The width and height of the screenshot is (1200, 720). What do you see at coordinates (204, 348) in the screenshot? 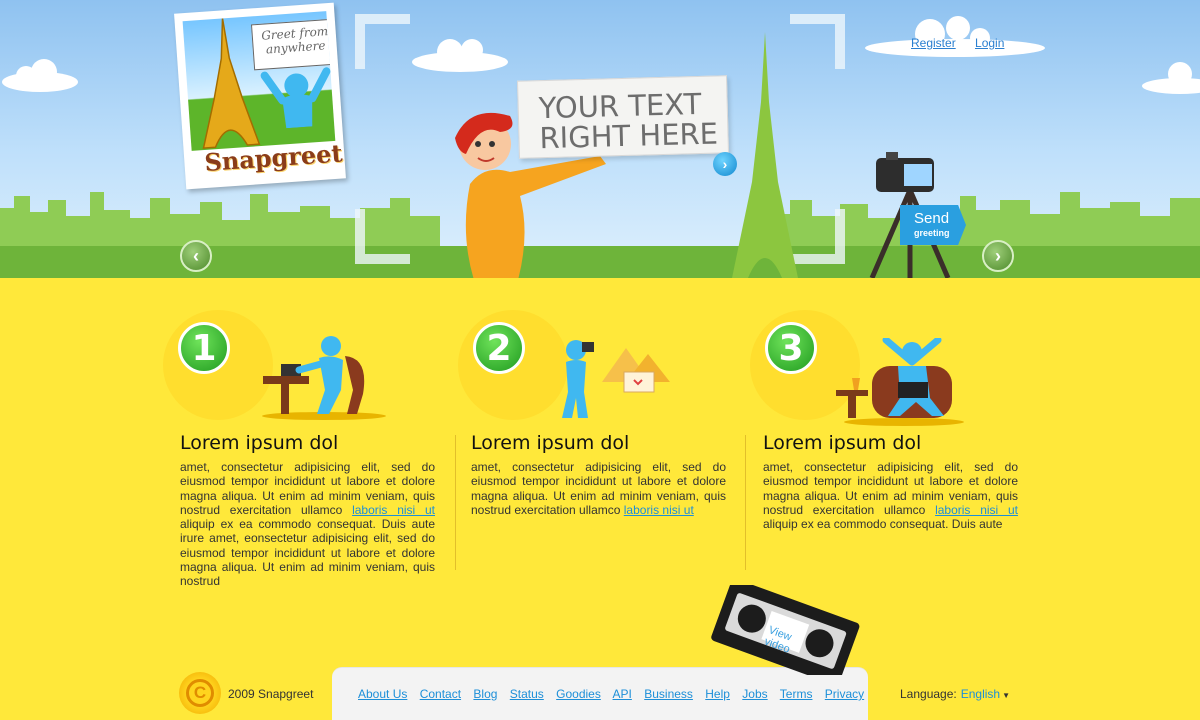
I see `step-number-badge: 1` at bounding box center [204, 348].